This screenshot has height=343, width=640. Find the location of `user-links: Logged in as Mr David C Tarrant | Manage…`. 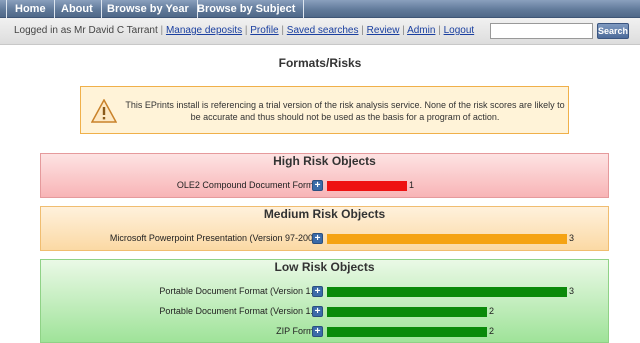

user-links: Logged in as Mr David C Tarrant | Manage… is located at coordinates (244, 30).